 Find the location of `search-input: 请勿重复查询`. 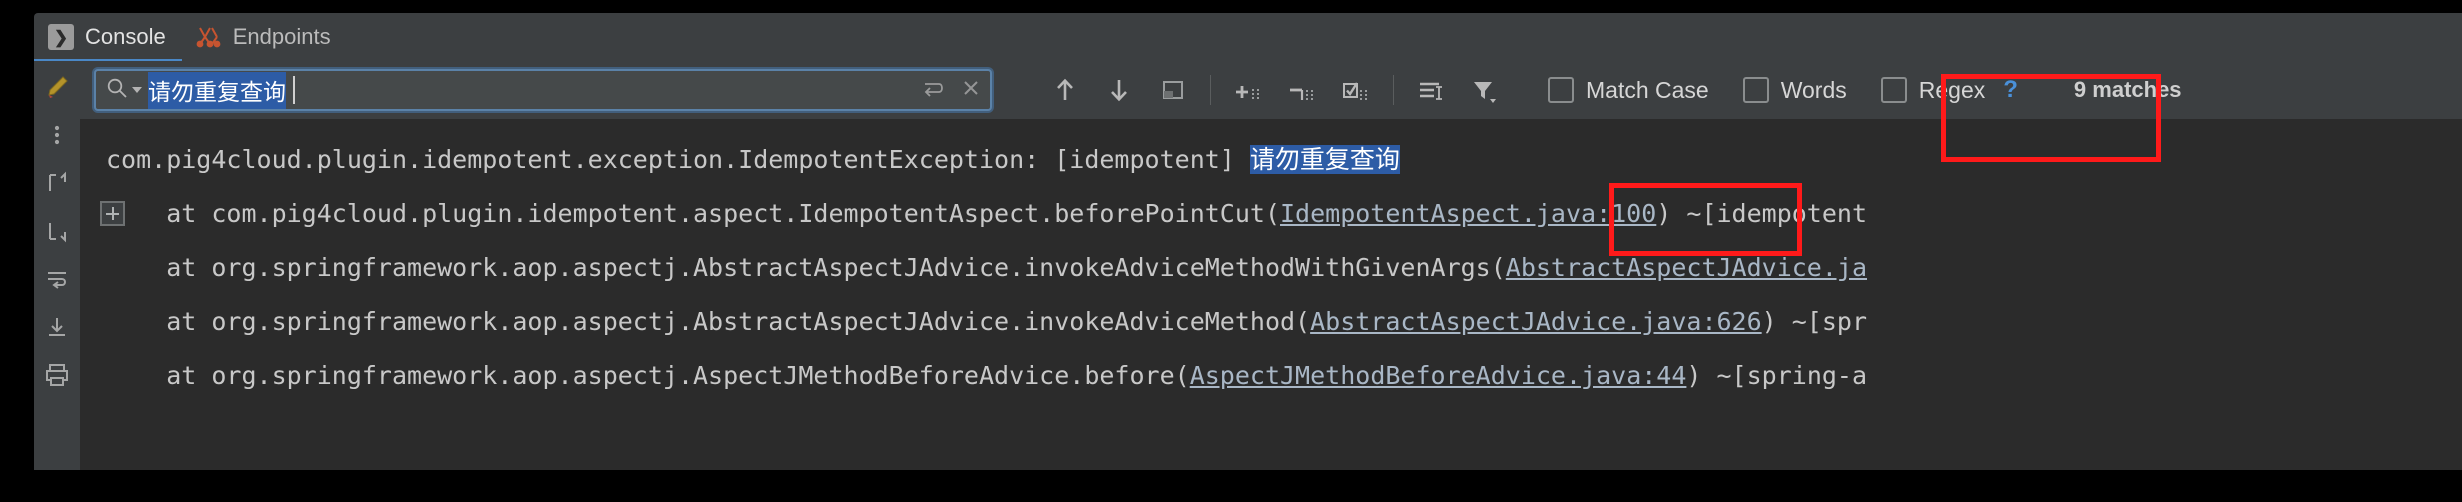

search-input: 请勿重复查询 is located at coordinates (543, 90).